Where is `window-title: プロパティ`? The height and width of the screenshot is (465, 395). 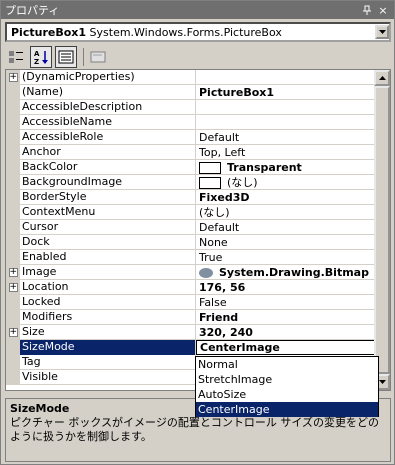 window-title: プロパティ is located at coordinates (32, 10).